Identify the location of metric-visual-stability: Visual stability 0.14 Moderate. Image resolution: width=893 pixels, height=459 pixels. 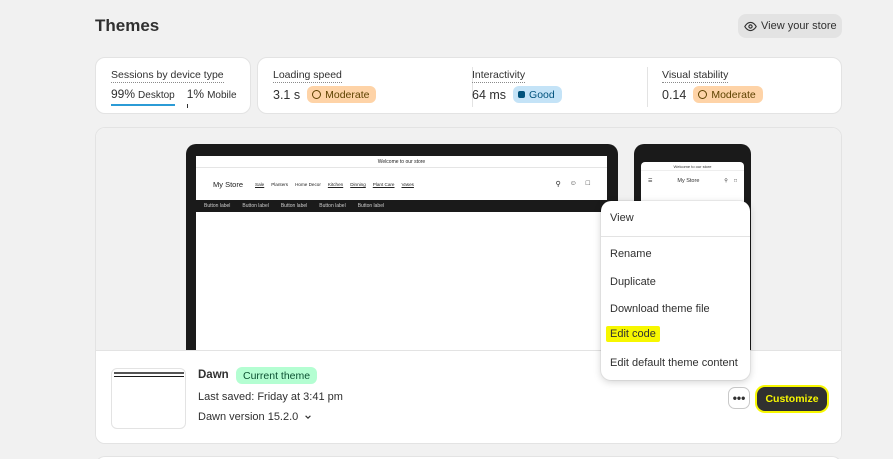
(742, 86).